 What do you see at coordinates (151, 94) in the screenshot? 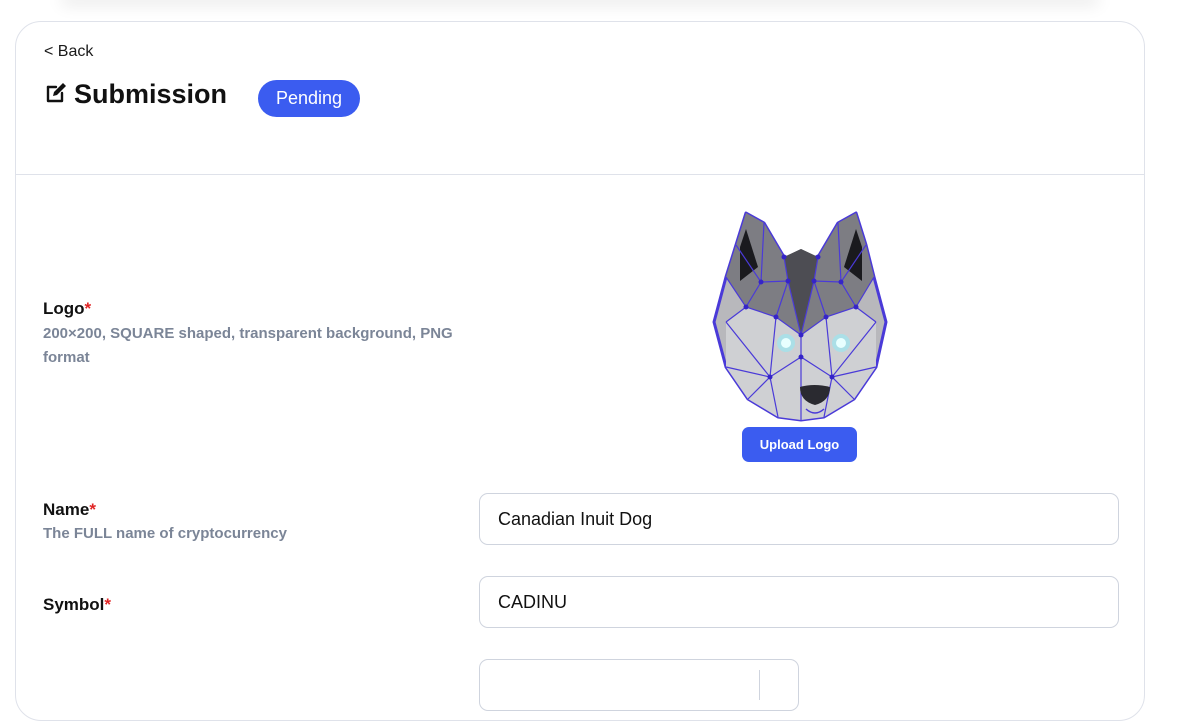
I see `page-title: Submission` at bounding box center [151, 94].